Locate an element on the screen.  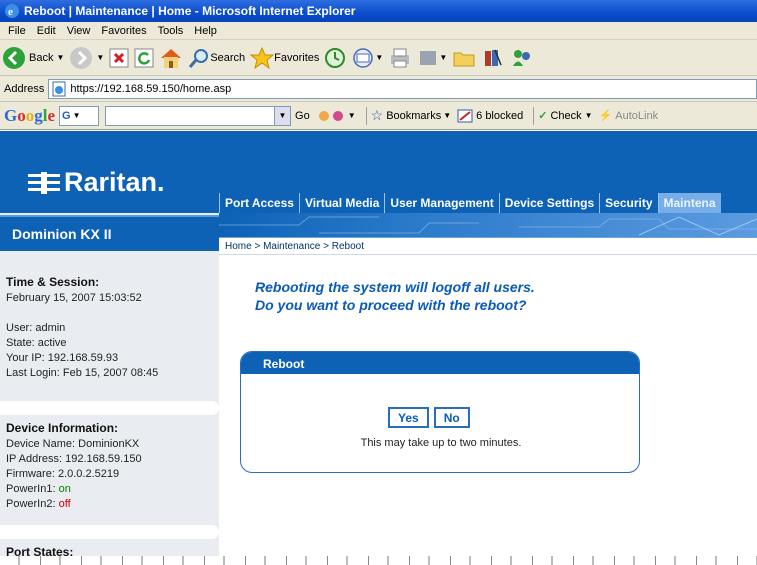
research-books-icon is located at coordinates (493, 57).